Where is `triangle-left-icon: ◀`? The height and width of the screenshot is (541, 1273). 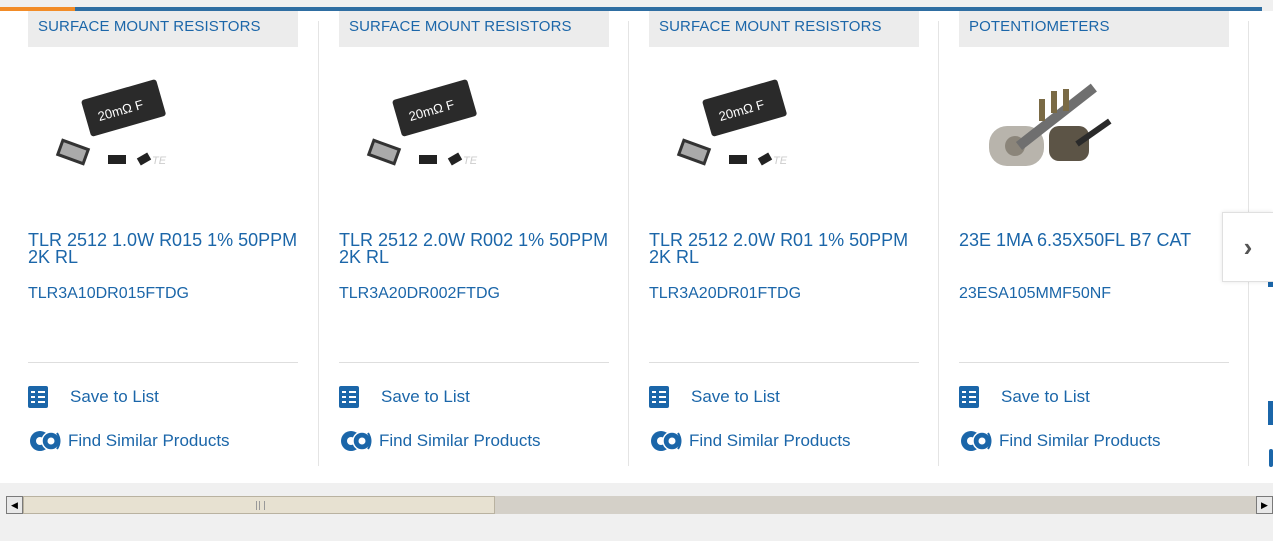 triangle-left-icon: ◀ is located at coordinates (14, 504).